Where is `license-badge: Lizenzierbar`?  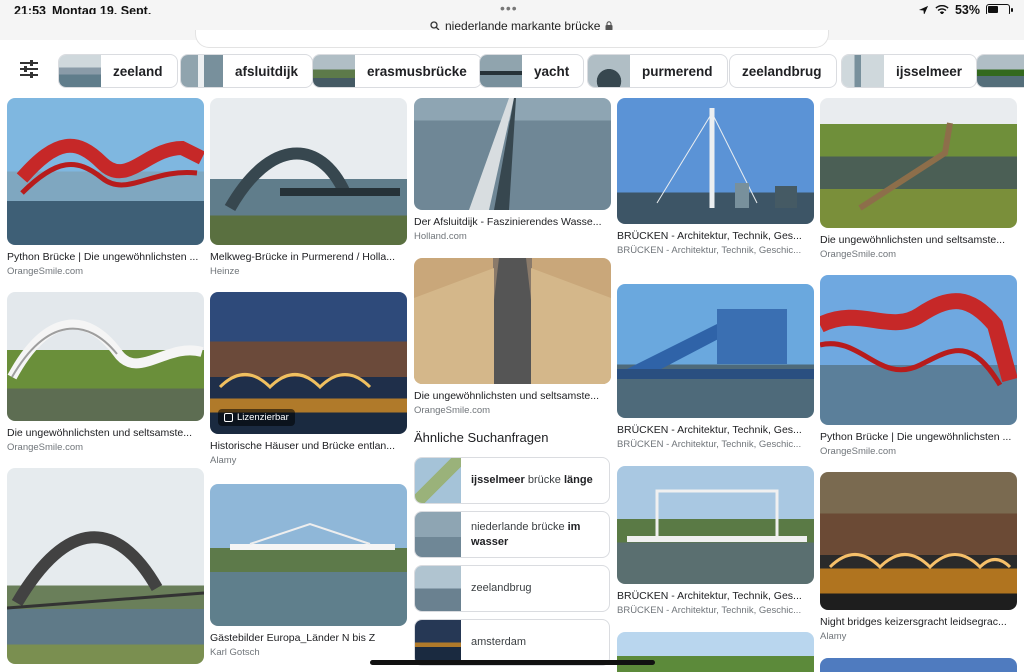
license-badge: Lizenzierbar is located at coordinates (256, 417).